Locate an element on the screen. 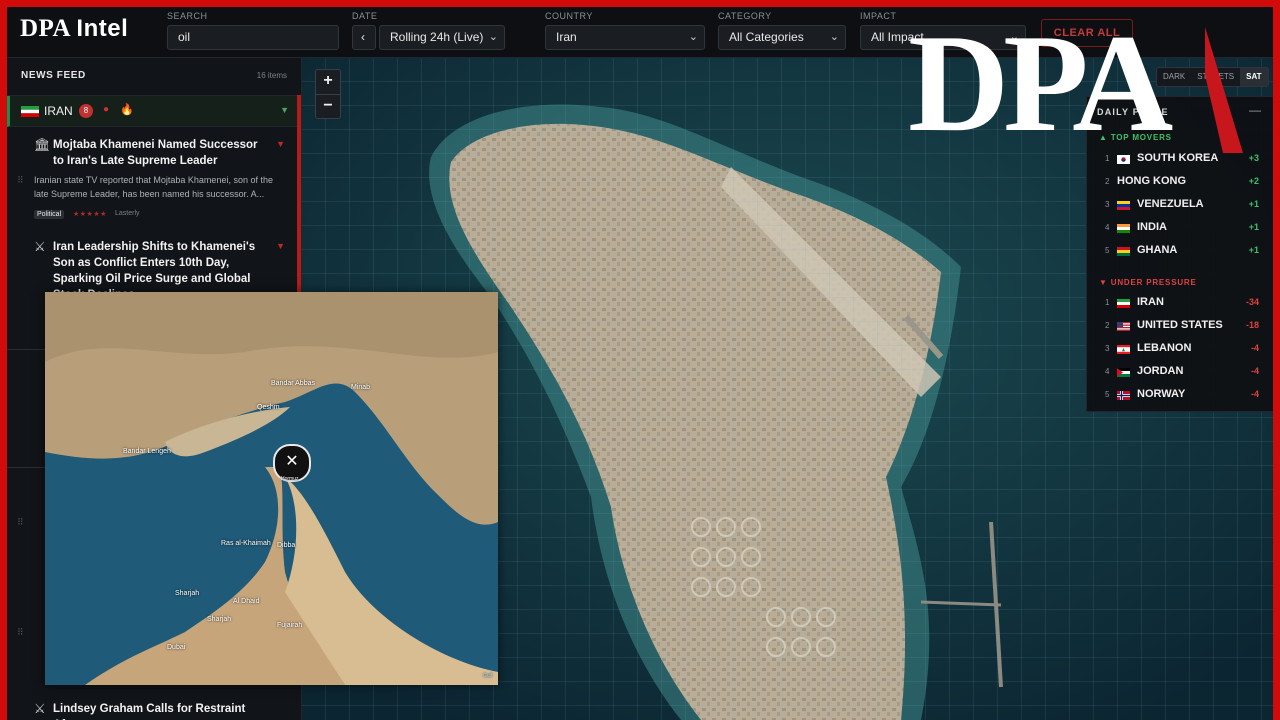  usa-flag-icon is located at coordinates (1123, 326).